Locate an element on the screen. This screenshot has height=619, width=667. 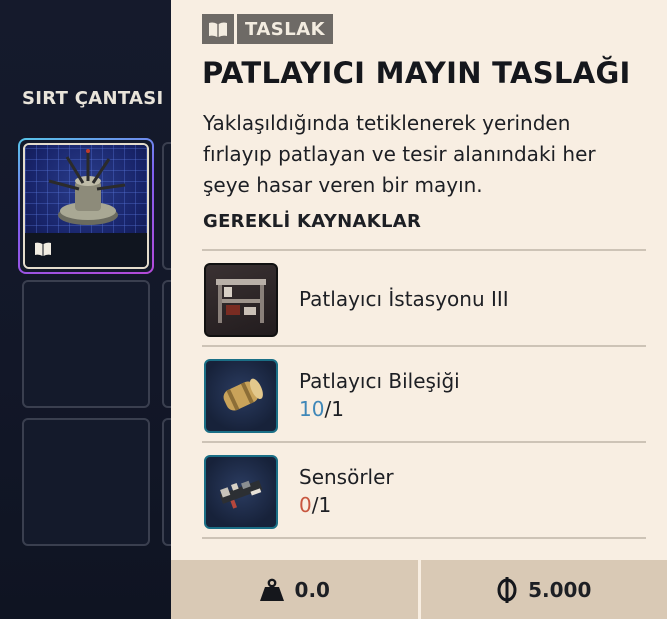
workbench-icon is located at coordinates (241, 300).